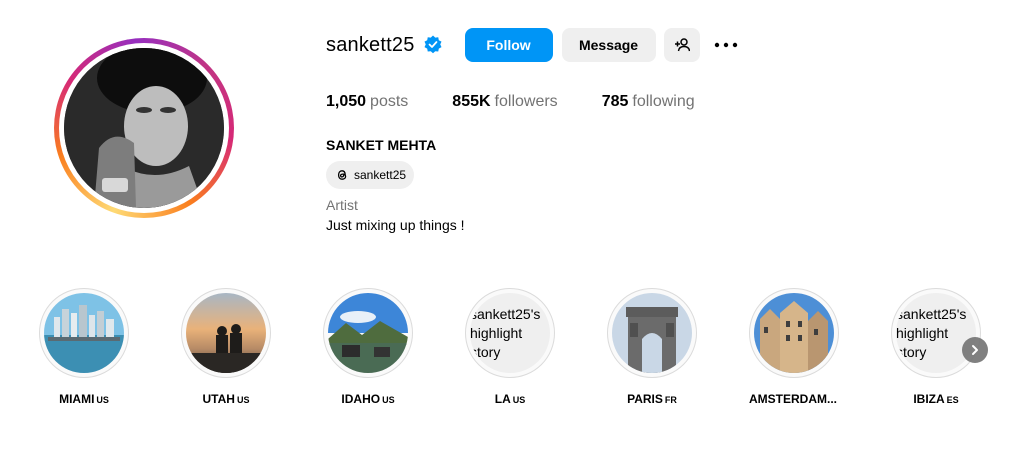 The width and height of the screenshot is (1024, 451). I want to click on highlight-name: IDAHO, so click(361, 399).